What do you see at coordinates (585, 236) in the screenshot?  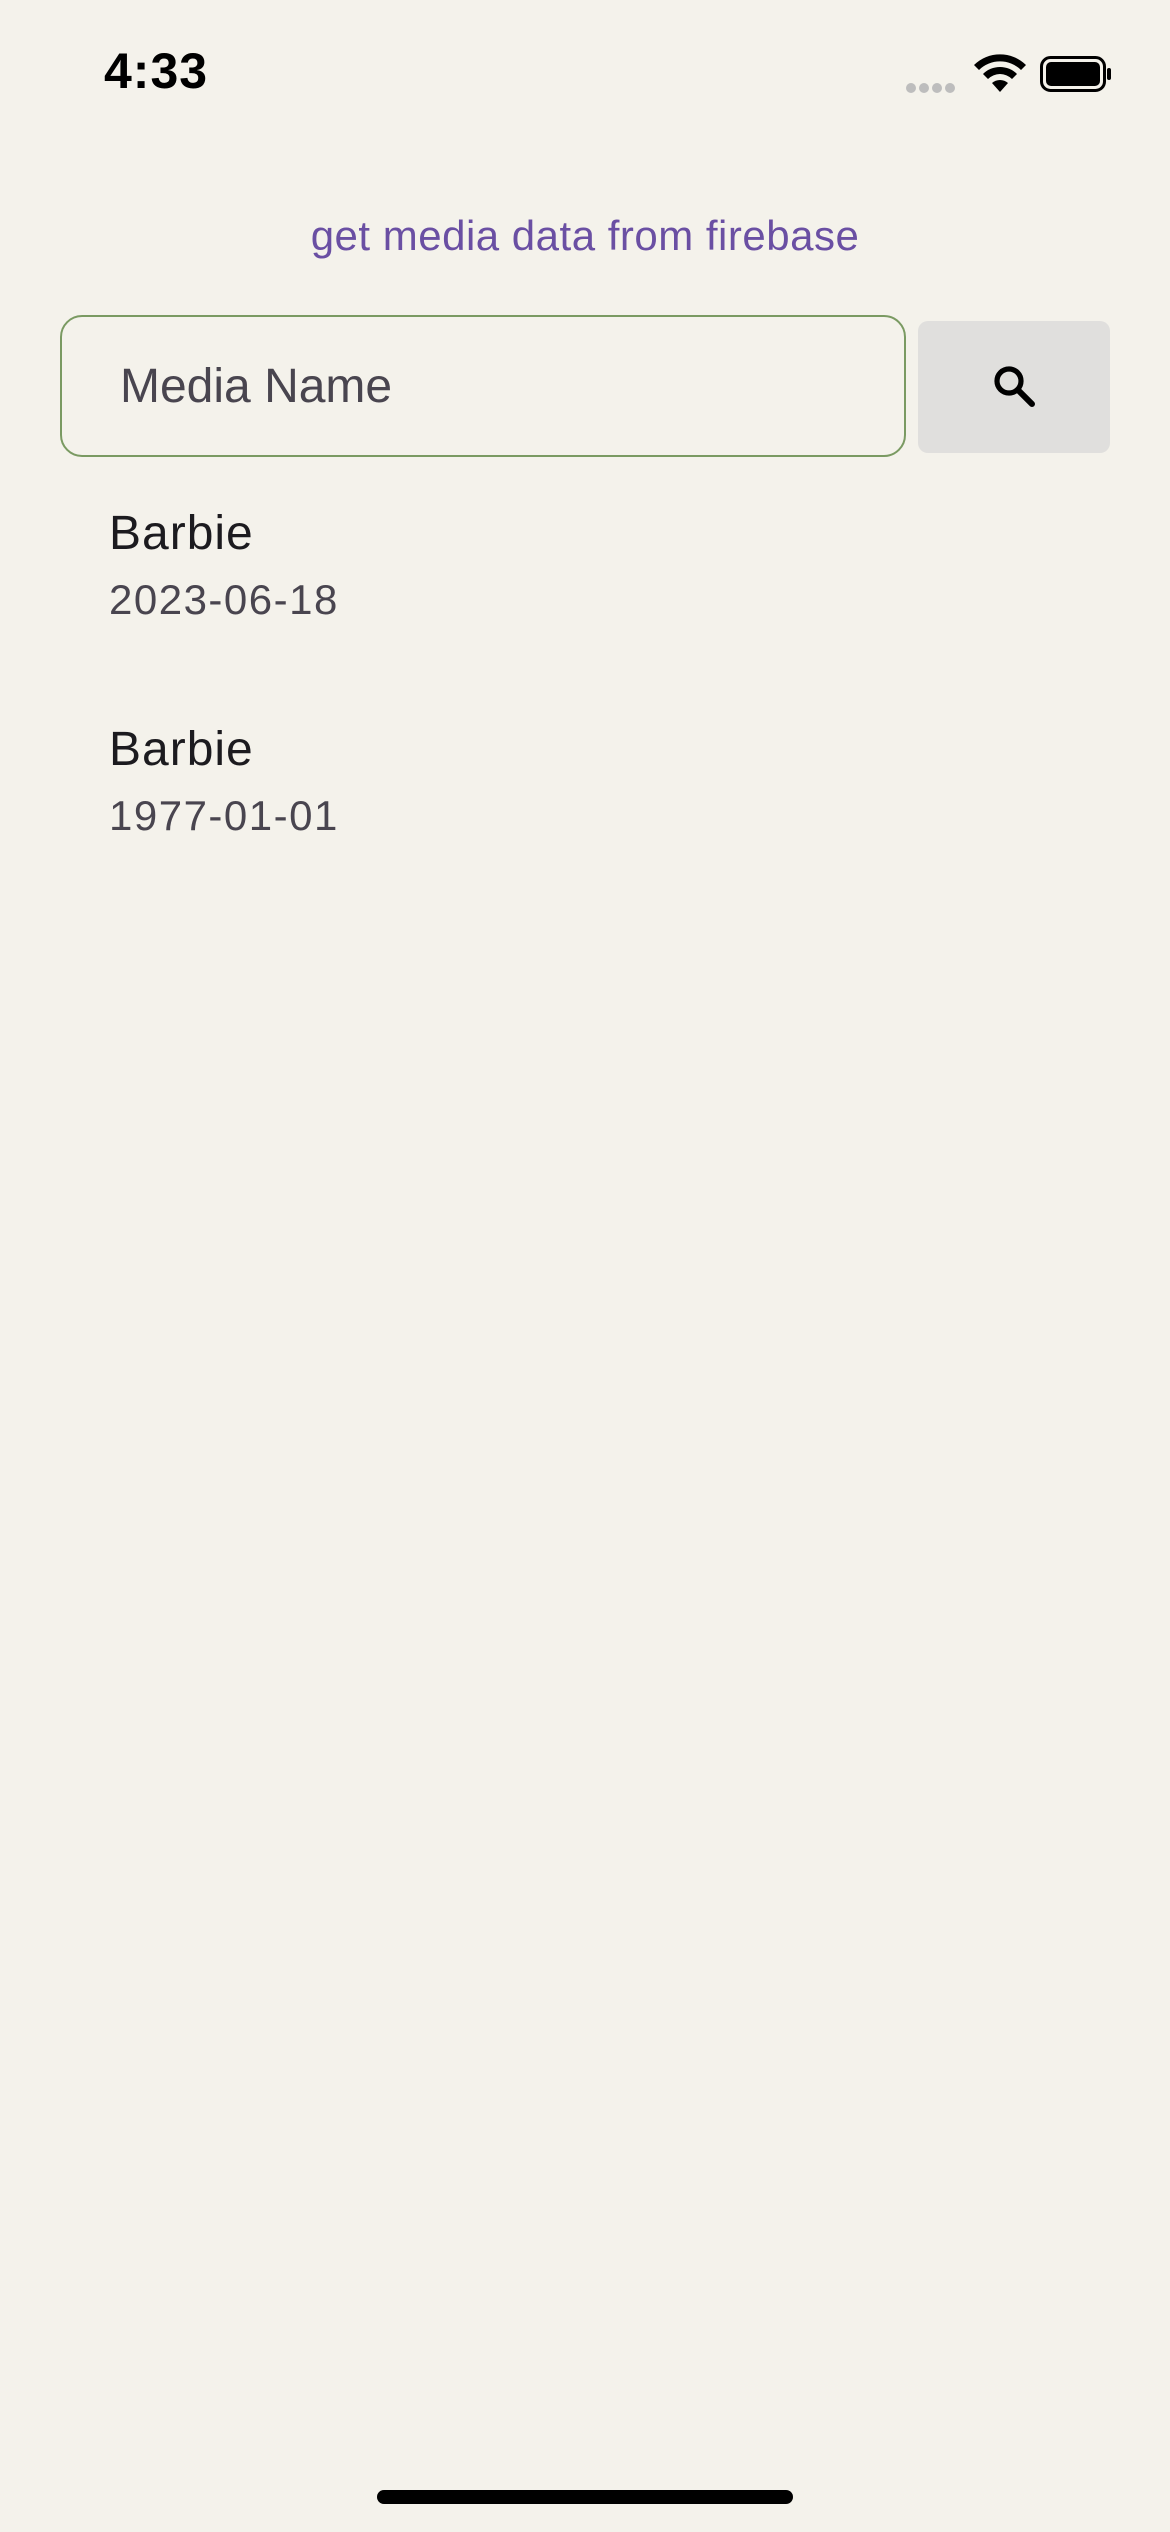 I see `page-title-link: get media data from firebase` at bounding box center [585, 236].